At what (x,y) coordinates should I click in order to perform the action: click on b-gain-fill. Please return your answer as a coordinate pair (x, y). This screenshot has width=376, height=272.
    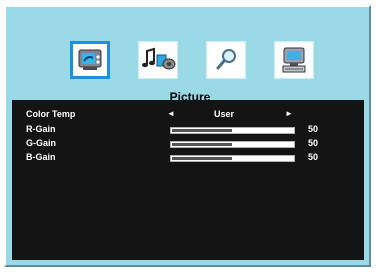
    Looking at the image, I should click on (202, 158).